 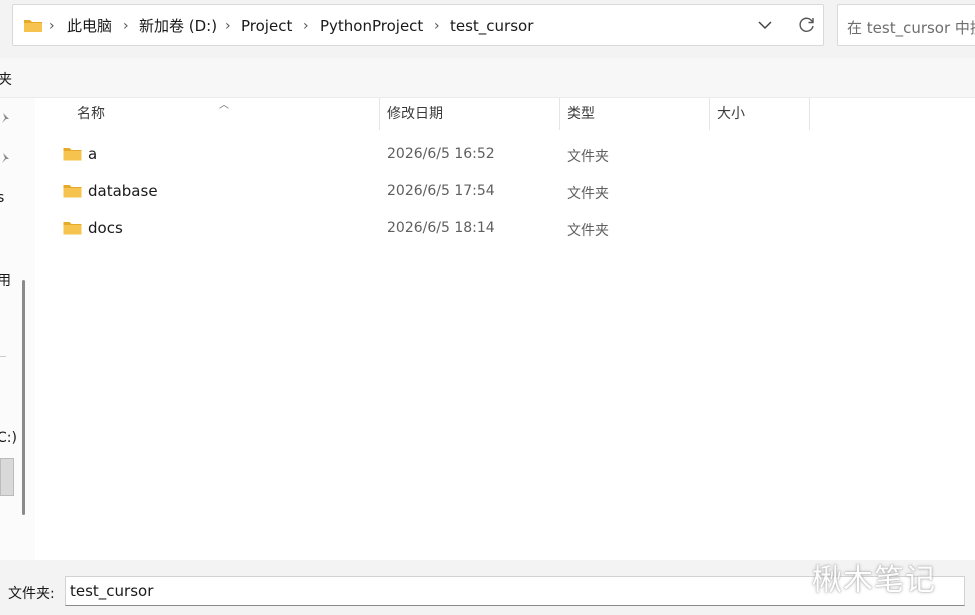 I want to click on breadcrumb-test-cursor: test_cursor, so click(x=491, y=26).